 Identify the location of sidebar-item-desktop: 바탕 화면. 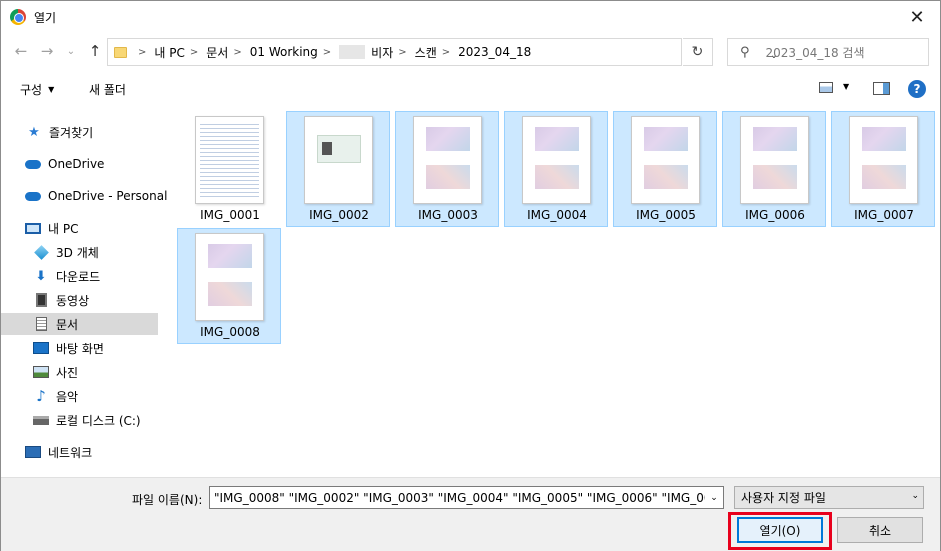
(79, 348).